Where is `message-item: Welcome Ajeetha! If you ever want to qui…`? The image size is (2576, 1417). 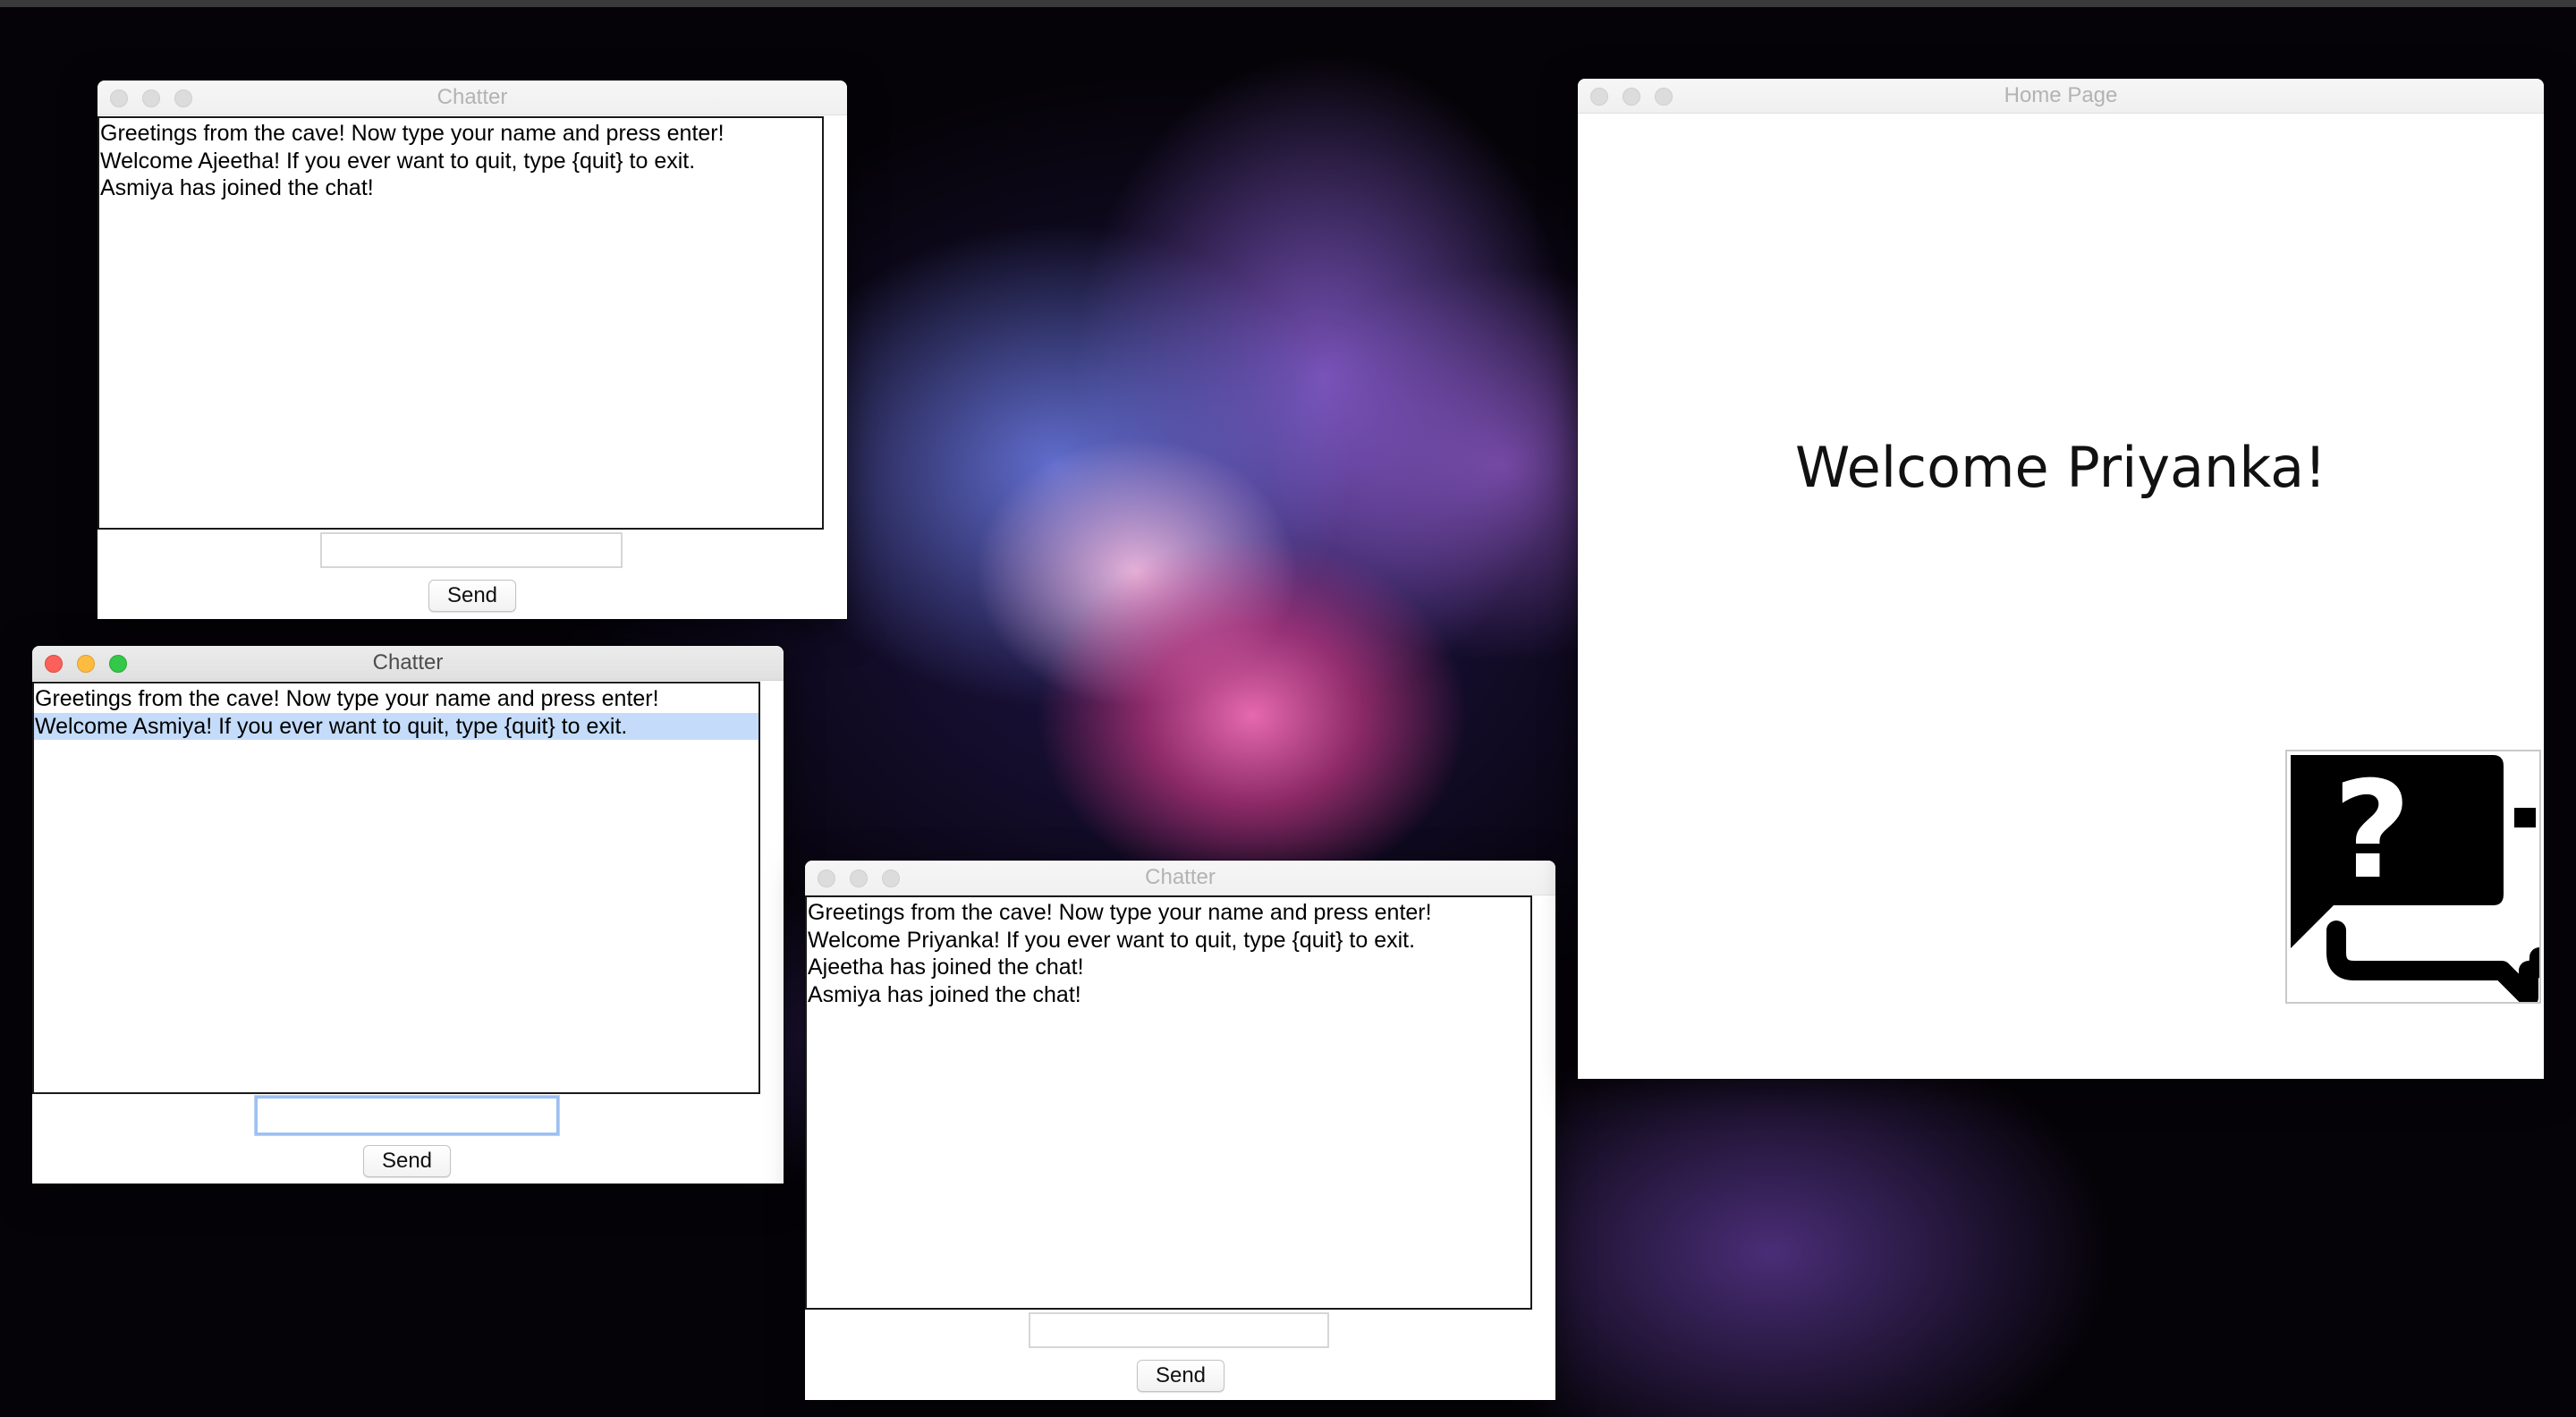 message-item: Welcome Ajeetha! If you ever want to qui… is located at coordinates (460, 162).